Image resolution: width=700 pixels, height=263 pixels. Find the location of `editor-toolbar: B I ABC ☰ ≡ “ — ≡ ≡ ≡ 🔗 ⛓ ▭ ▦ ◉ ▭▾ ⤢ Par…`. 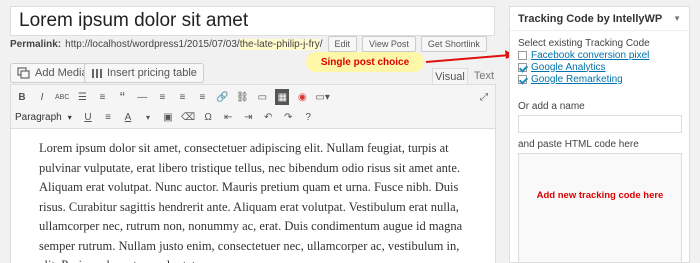

editor-toolbar: B I ABC ☰ ≡ “ — ≡ ≡ ≡ 🔗 ⛓ ▭ ▦ ◉ ▭▾ ⤢ Par… is located at coordinates (253, 107).